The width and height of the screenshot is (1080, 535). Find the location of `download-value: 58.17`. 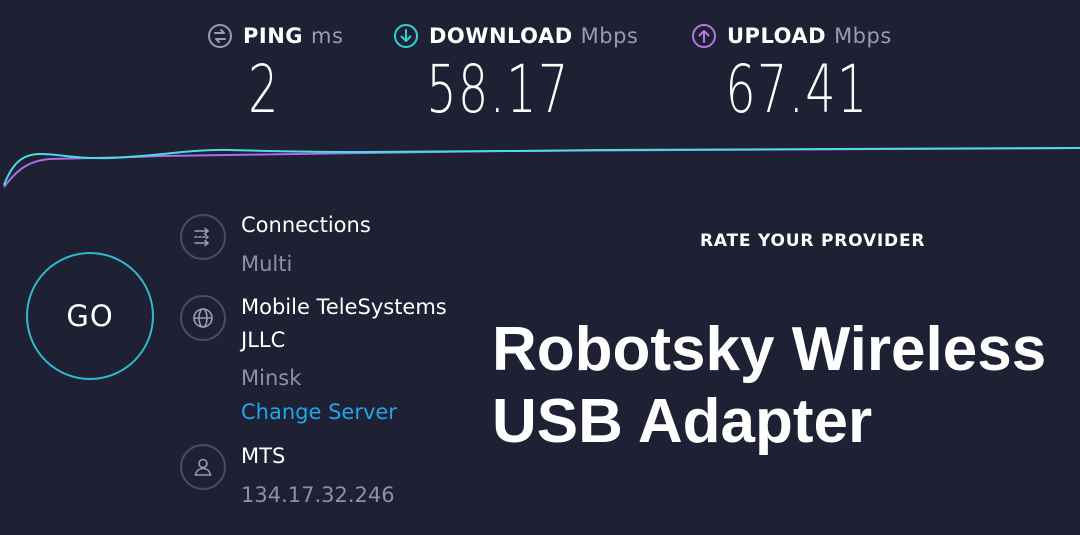

download-value: 58.17 is located at coordinates (498, 89).